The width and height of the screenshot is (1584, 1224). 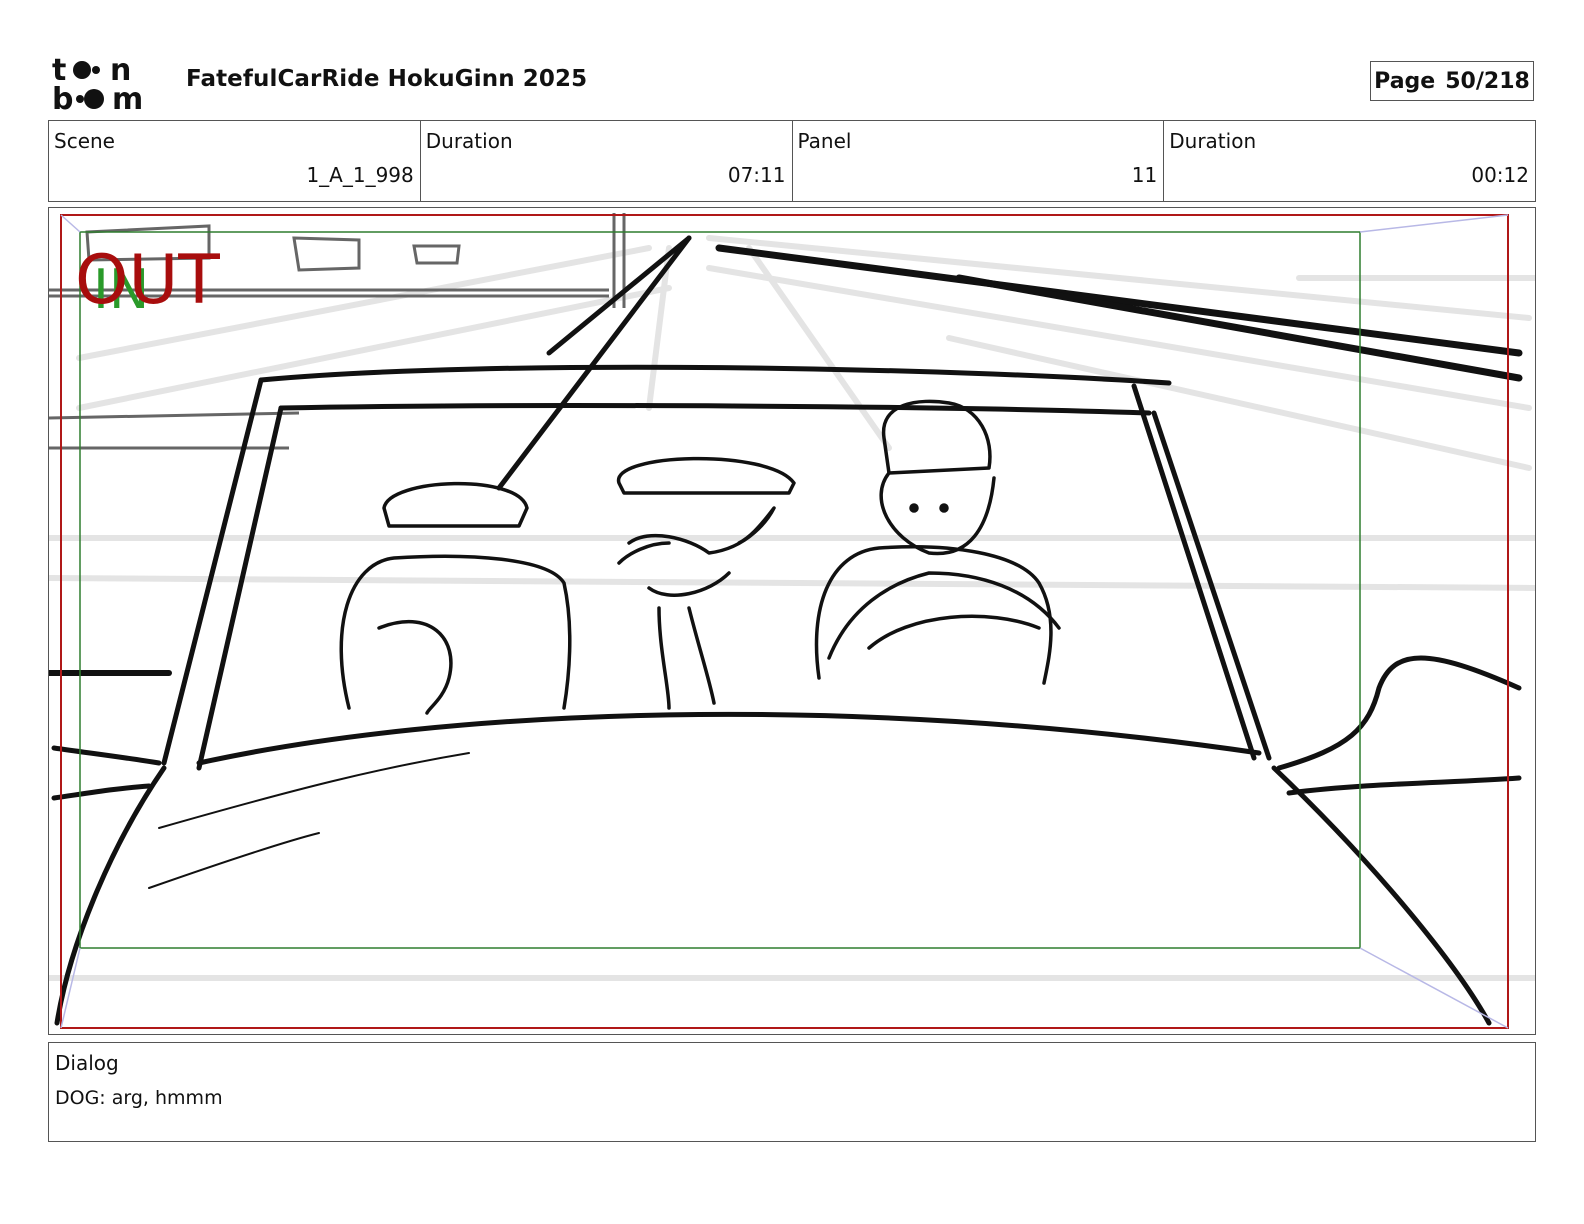 I want to click on out-marker: OUT, so click(x=147, y=280).